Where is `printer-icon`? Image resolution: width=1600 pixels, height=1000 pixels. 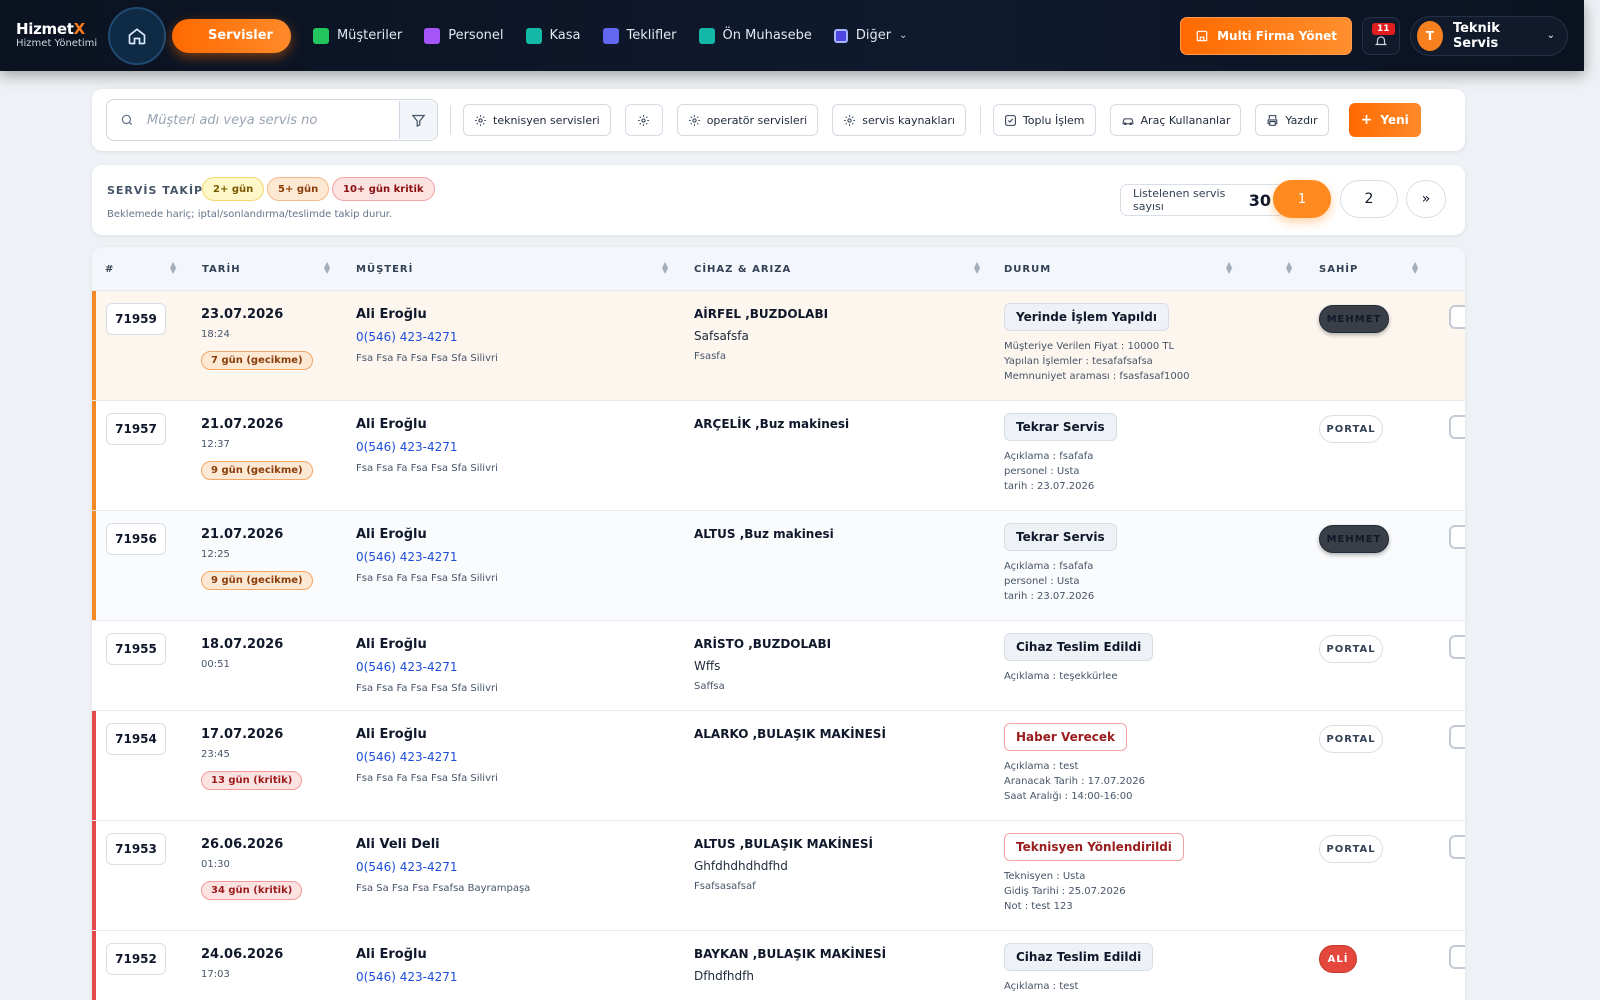
printer-icon is located at coordinates (1272, 120).